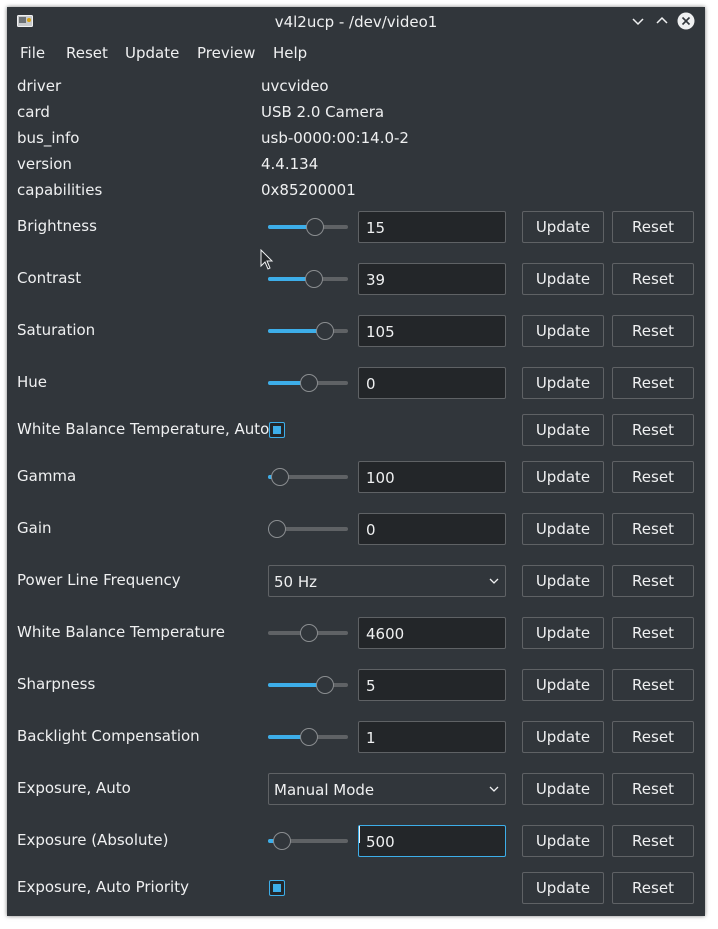  Describe the element at coordinates (653, 227) in the screenshot. I see `brightness-reset-button: Reset` at that location.